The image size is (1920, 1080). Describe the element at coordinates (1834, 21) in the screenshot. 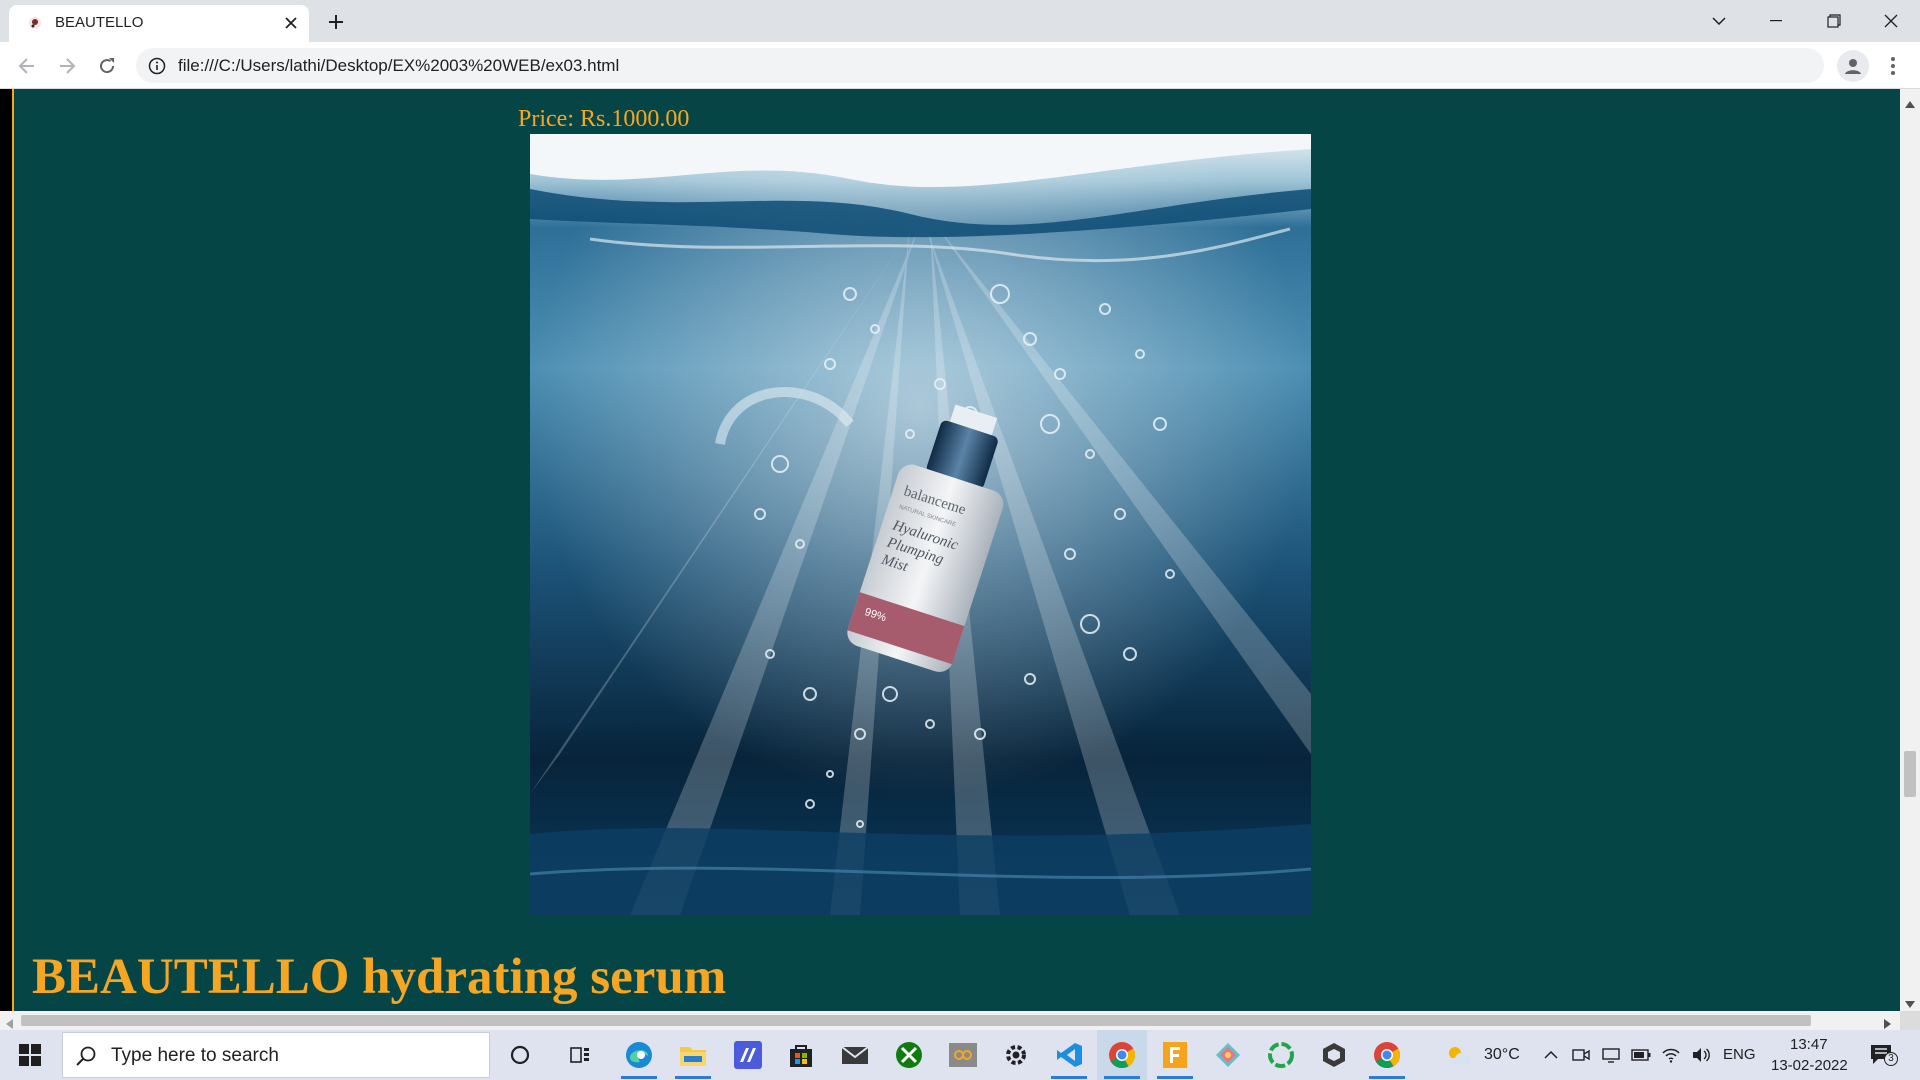

I see `restore-button` at that location.